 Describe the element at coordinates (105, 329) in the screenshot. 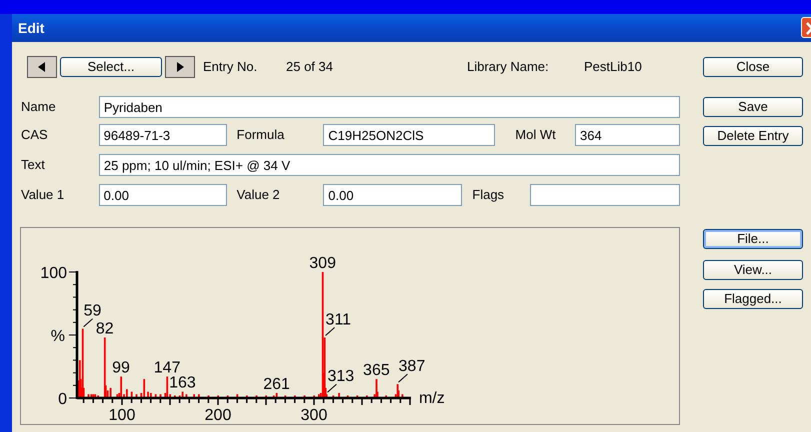

I see `peak-label: 82` at that location.